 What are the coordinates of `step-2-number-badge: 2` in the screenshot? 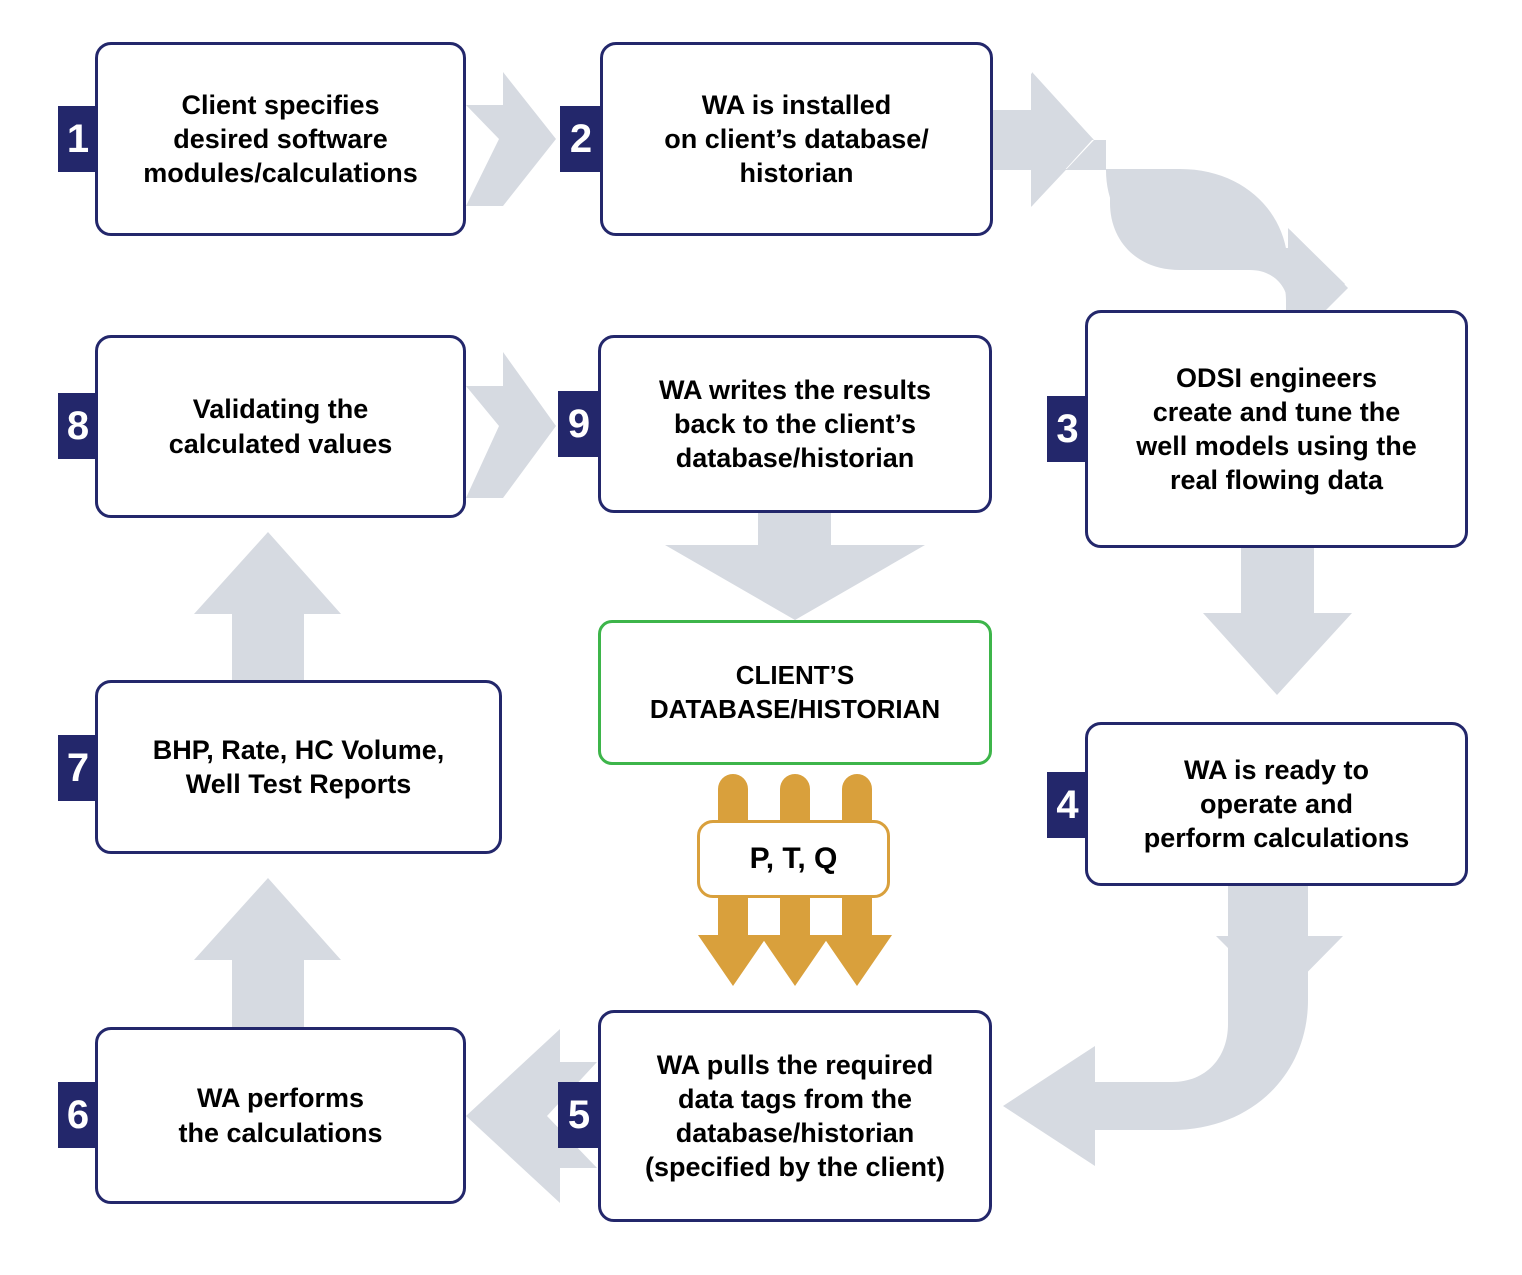 It's located at (581, 139).